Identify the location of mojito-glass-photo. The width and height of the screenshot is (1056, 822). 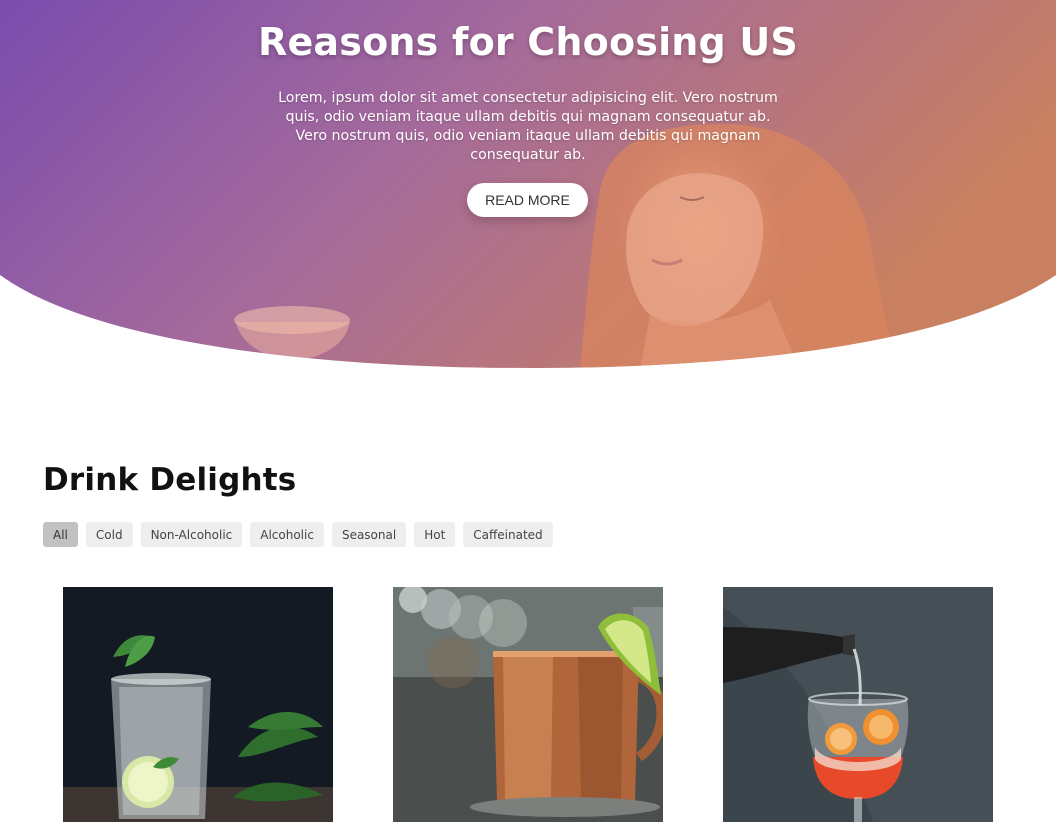
(198, 704).